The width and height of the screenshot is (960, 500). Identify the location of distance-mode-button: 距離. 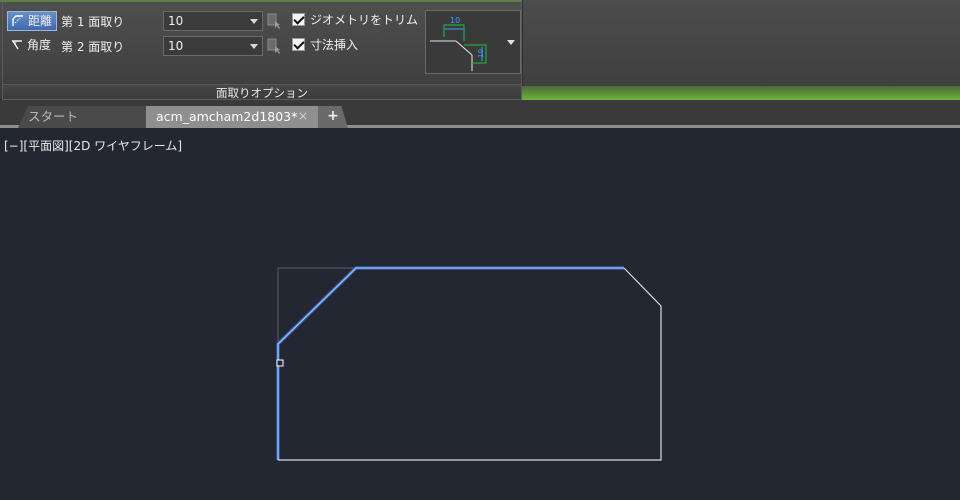
(32, 21).